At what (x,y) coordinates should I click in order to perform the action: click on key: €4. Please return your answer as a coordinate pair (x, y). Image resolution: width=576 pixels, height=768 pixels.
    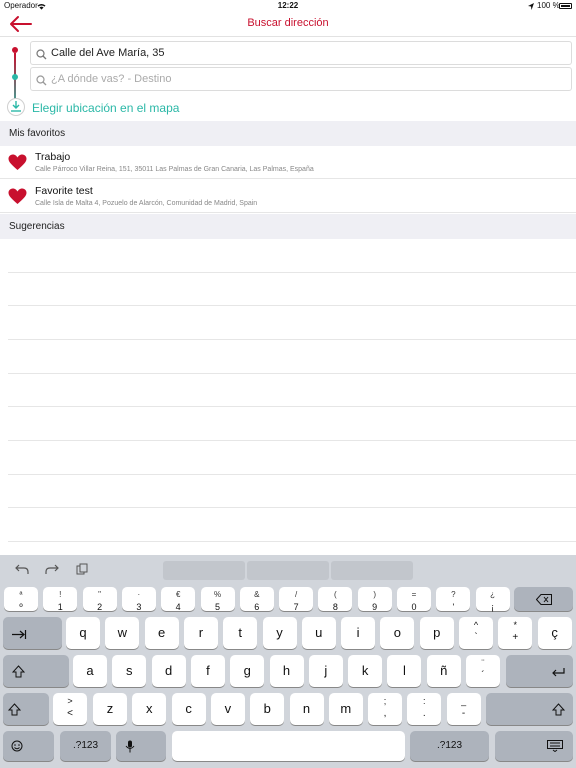
    Looking at the image, I should click on (178, 599).